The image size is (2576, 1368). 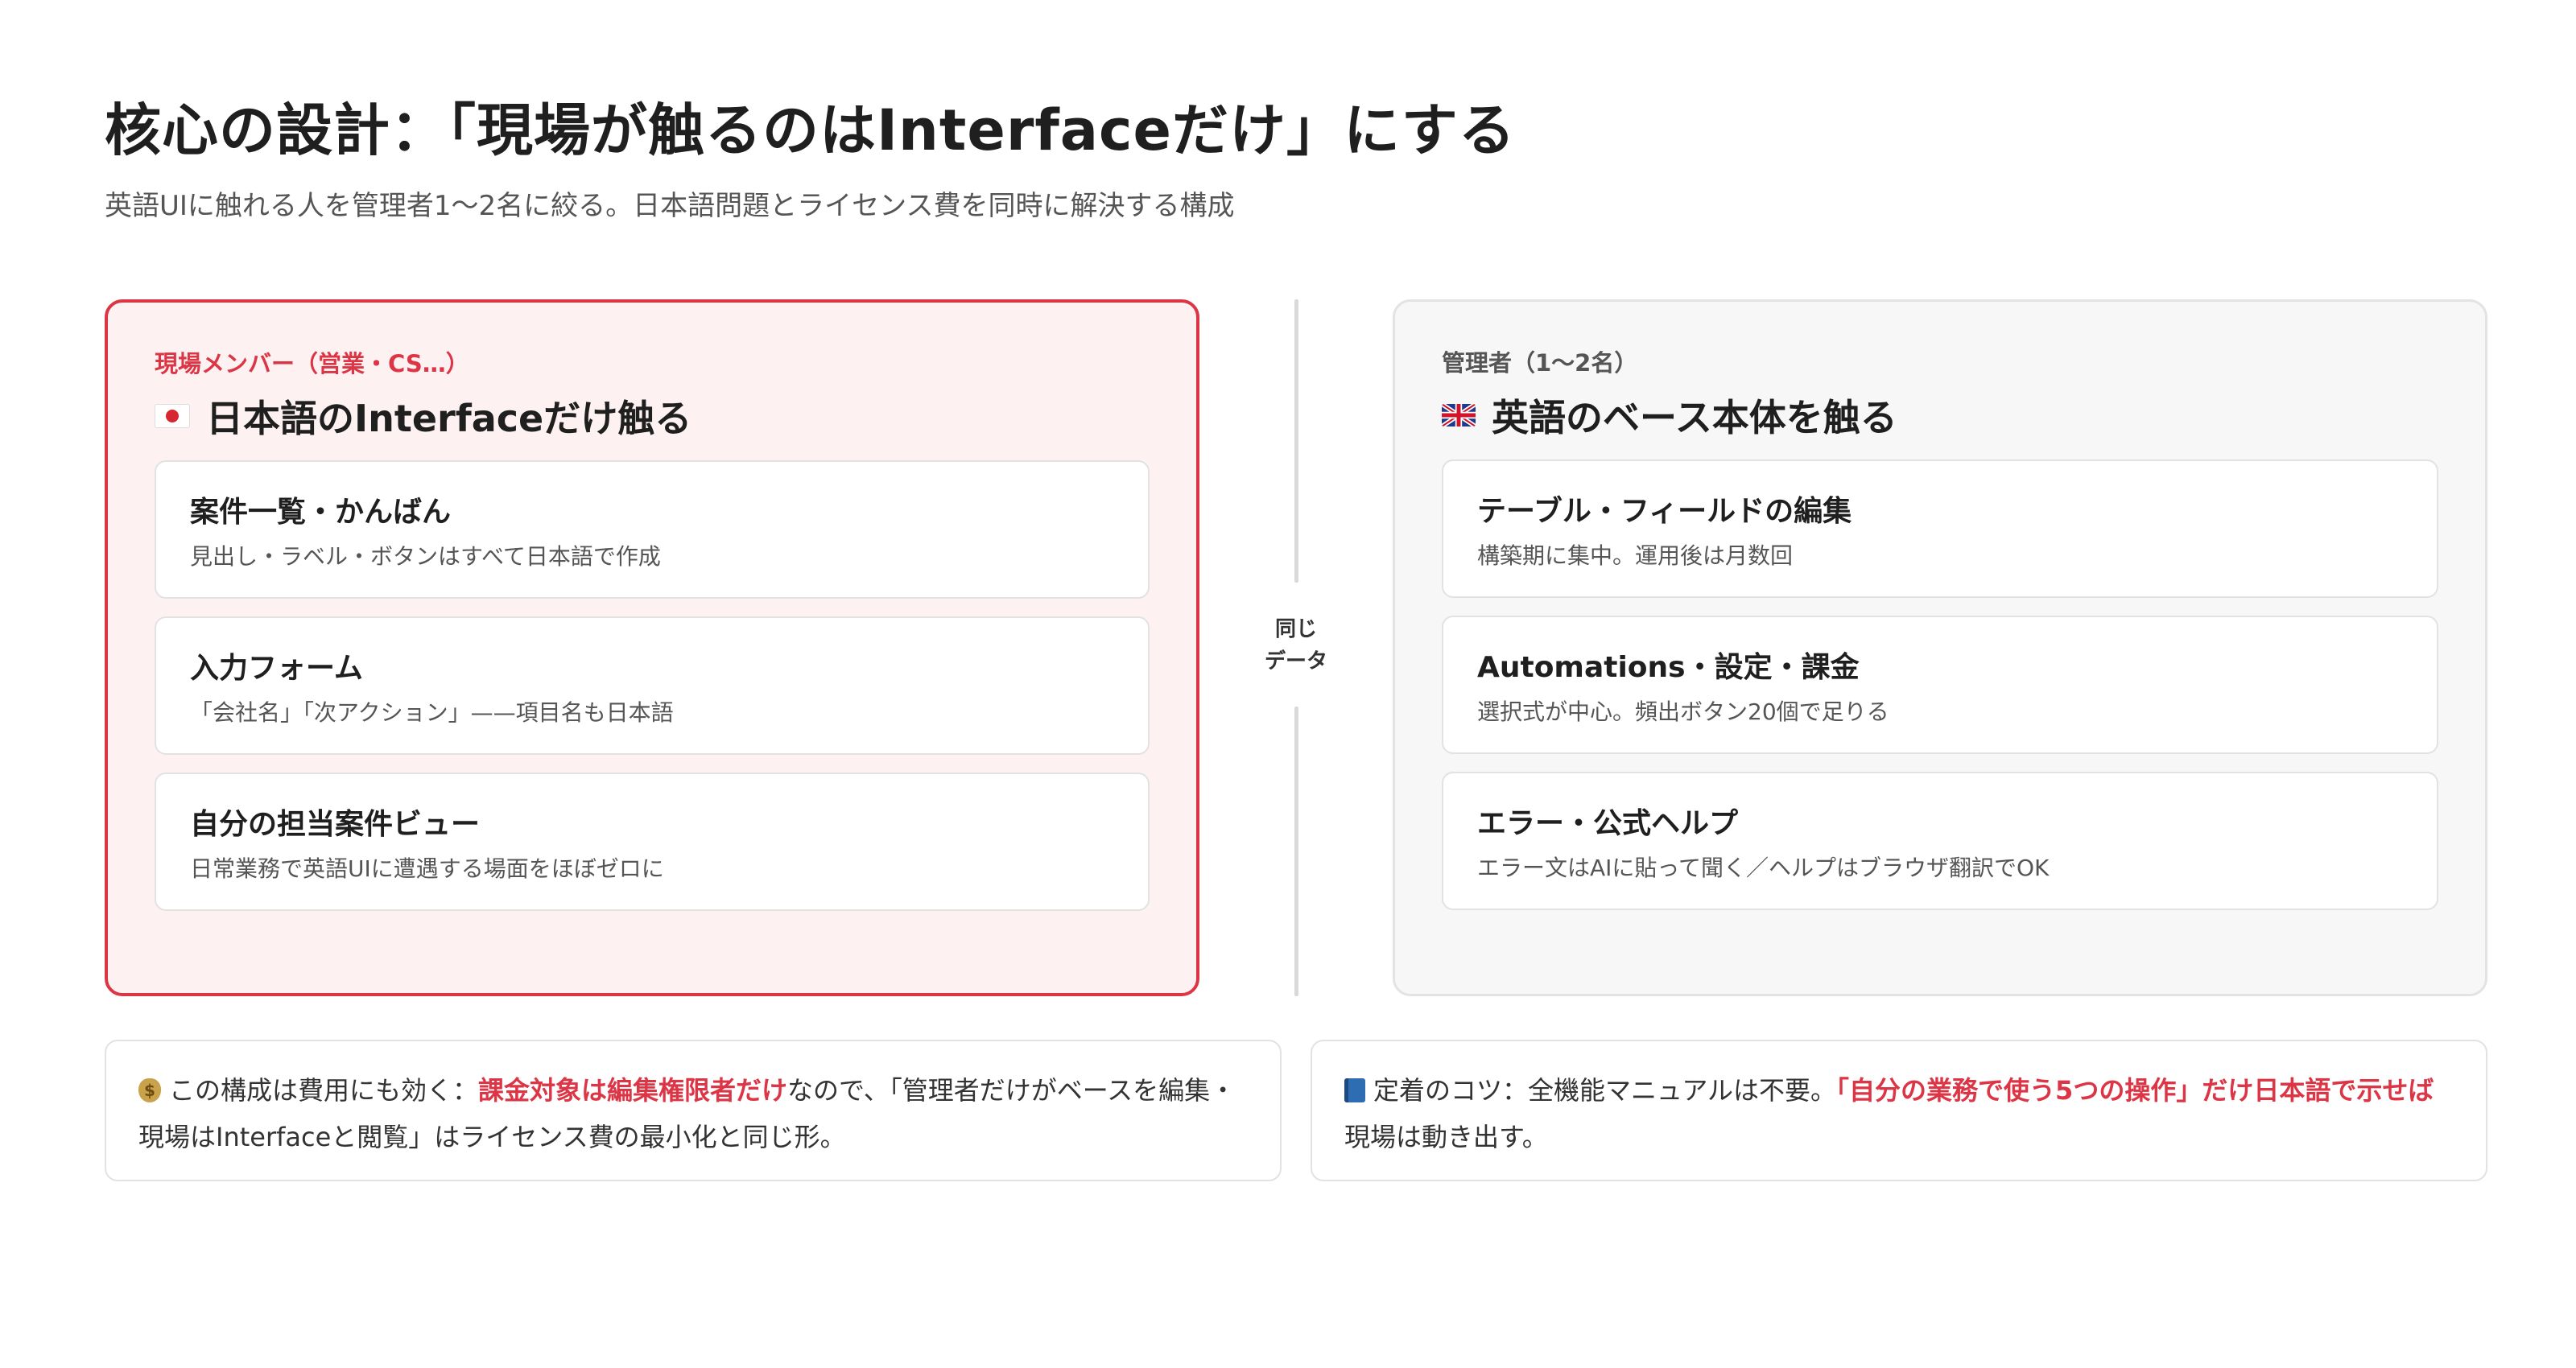 I want to click on card-title: 自分の担当案件ビュー, so click(x=335, y=824).